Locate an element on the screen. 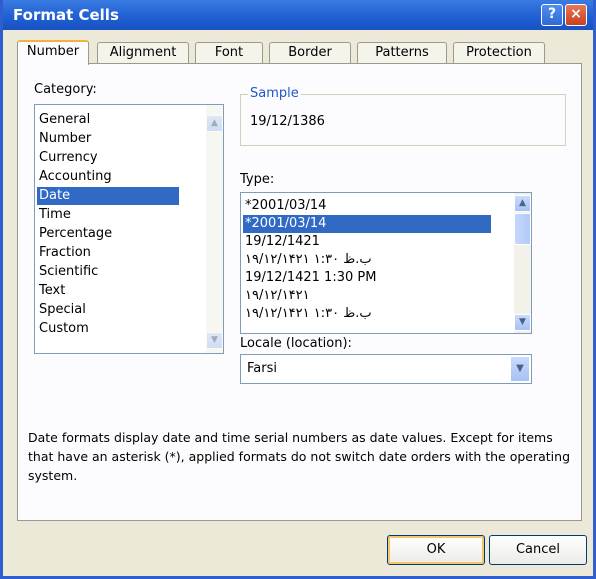 The image size is (596, 579). type-label: Type: is located at coordinates (257, 179).